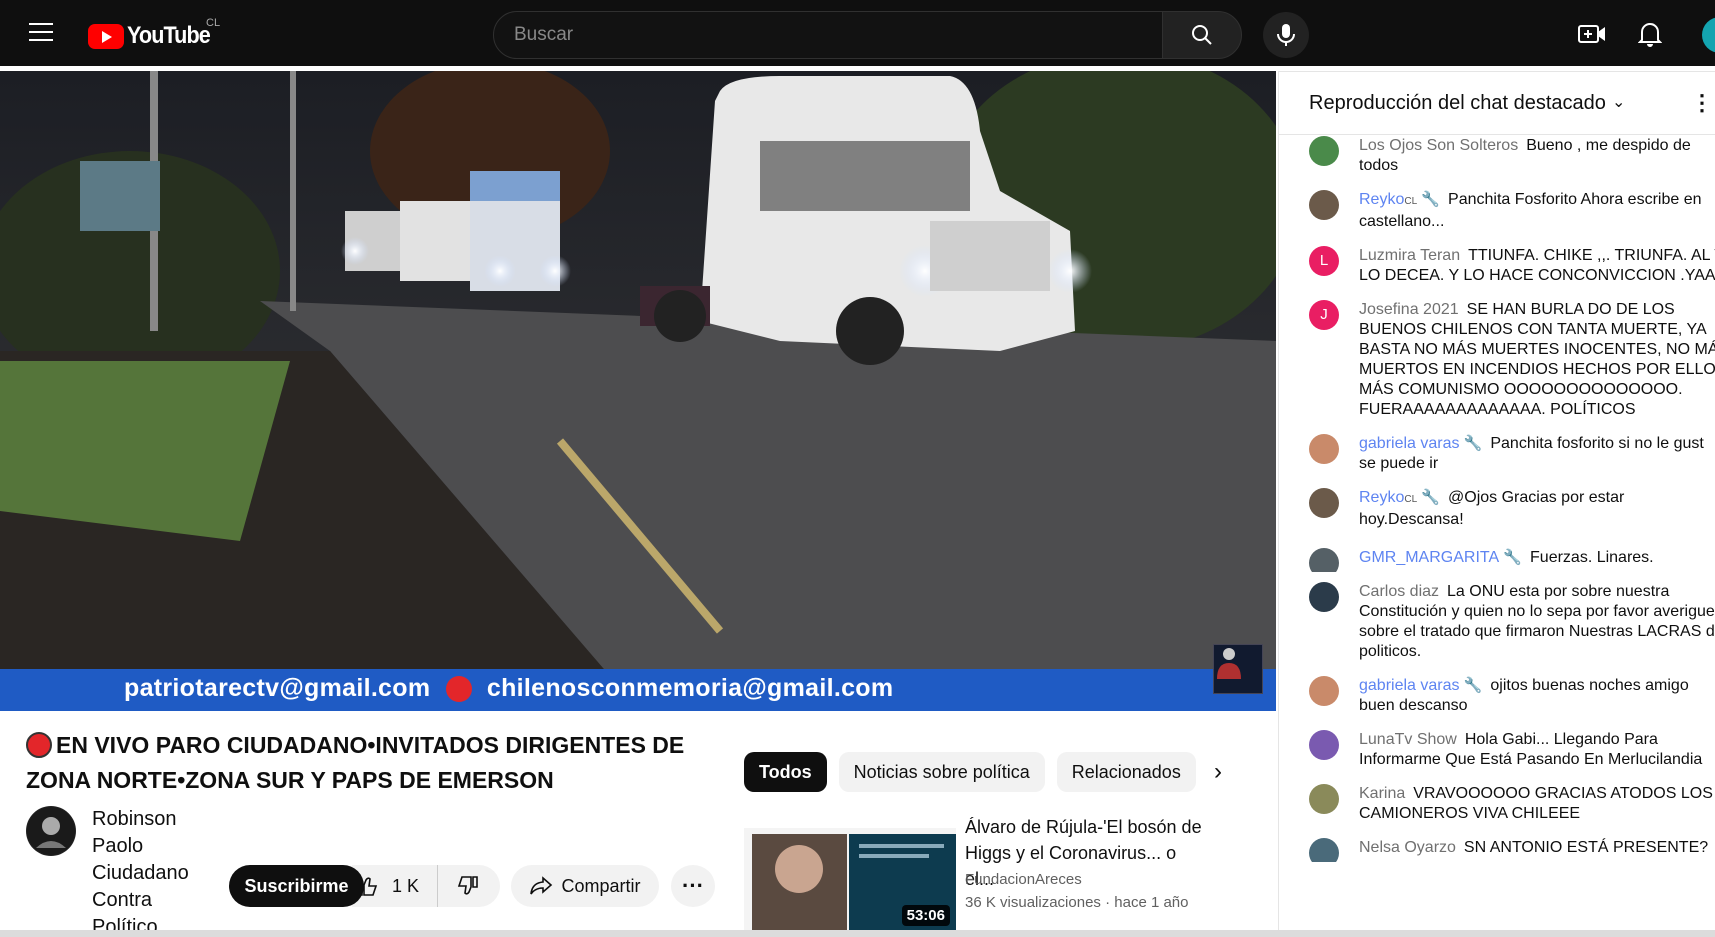 The height and width of the screenshot is (937, 1715). I want to click on scrollbar-track, so click(857, 933).